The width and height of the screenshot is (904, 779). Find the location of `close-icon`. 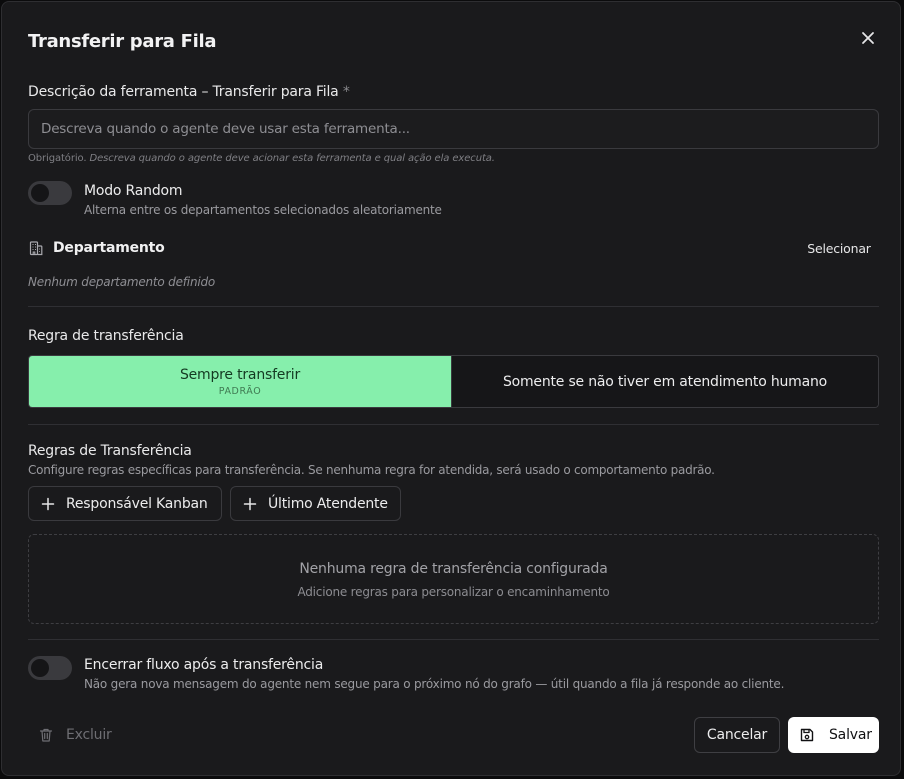

close-icon is located at coordinates (868, 38).